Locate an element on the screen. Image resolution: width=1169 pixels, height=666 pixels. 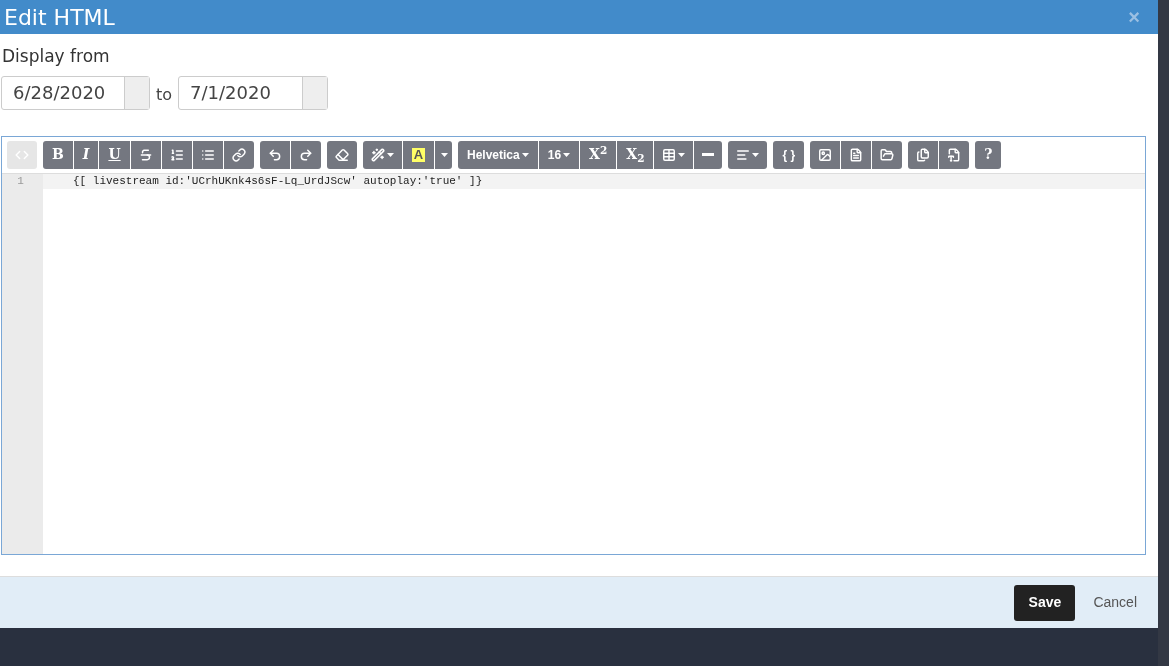
toolbar-button: { } is located at coordinates (789, 154).